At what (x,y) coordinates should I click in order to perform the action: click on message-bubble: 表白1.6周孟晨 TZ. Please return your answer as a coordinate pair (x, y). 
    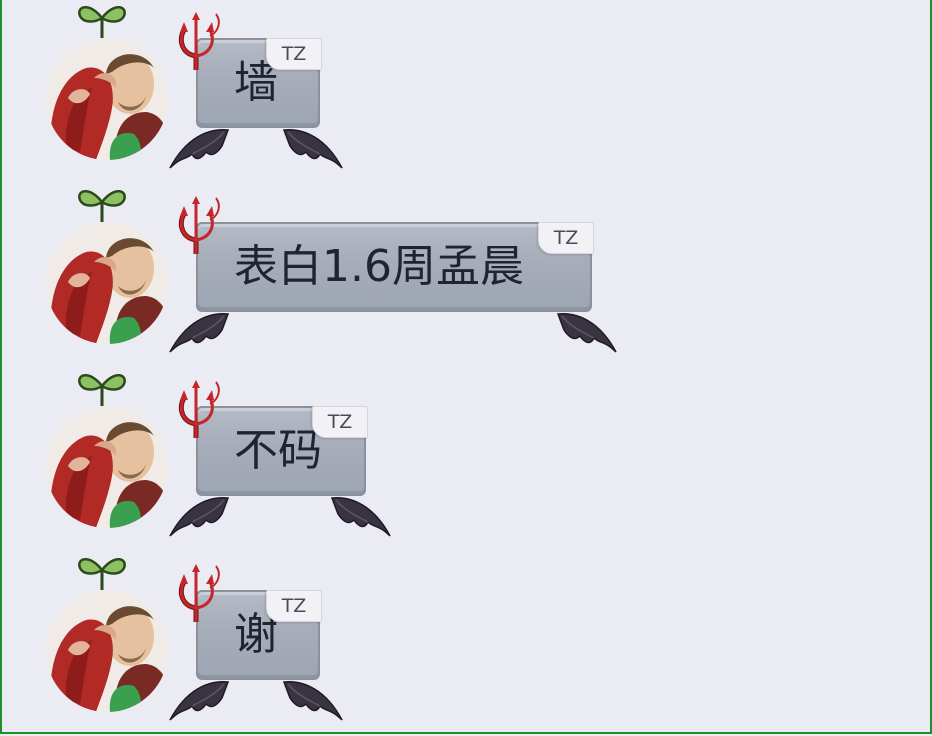
    Looking at the image, I should click on (395, 267).